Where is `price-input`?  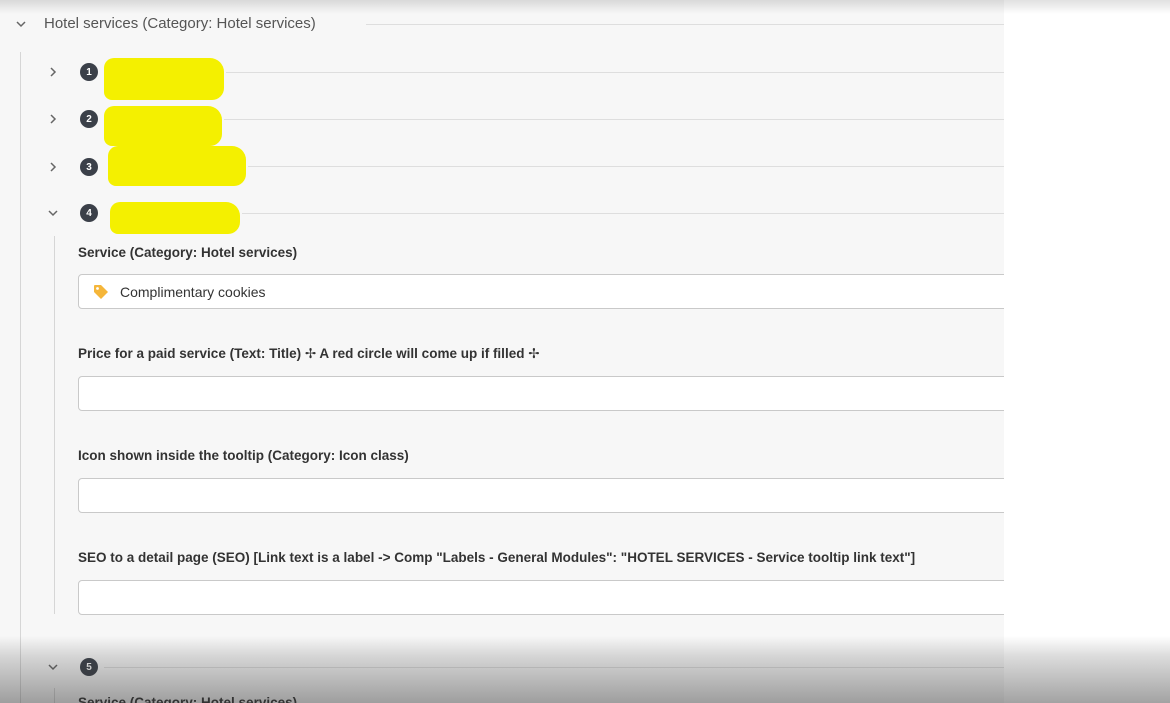 price-input is located at coordinates (541, 393).